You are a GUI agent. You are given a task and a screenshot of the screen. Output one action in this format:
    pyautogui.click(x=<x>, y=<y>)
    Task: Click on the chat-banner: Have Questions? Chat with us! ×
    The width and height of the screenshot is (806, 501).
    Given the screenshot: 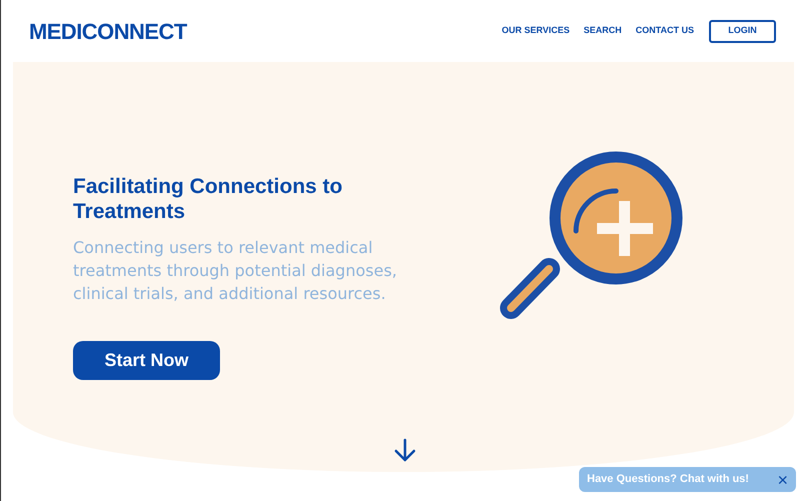 What is the action you would take?
    pyautogui.click(x=687, y=479)
    